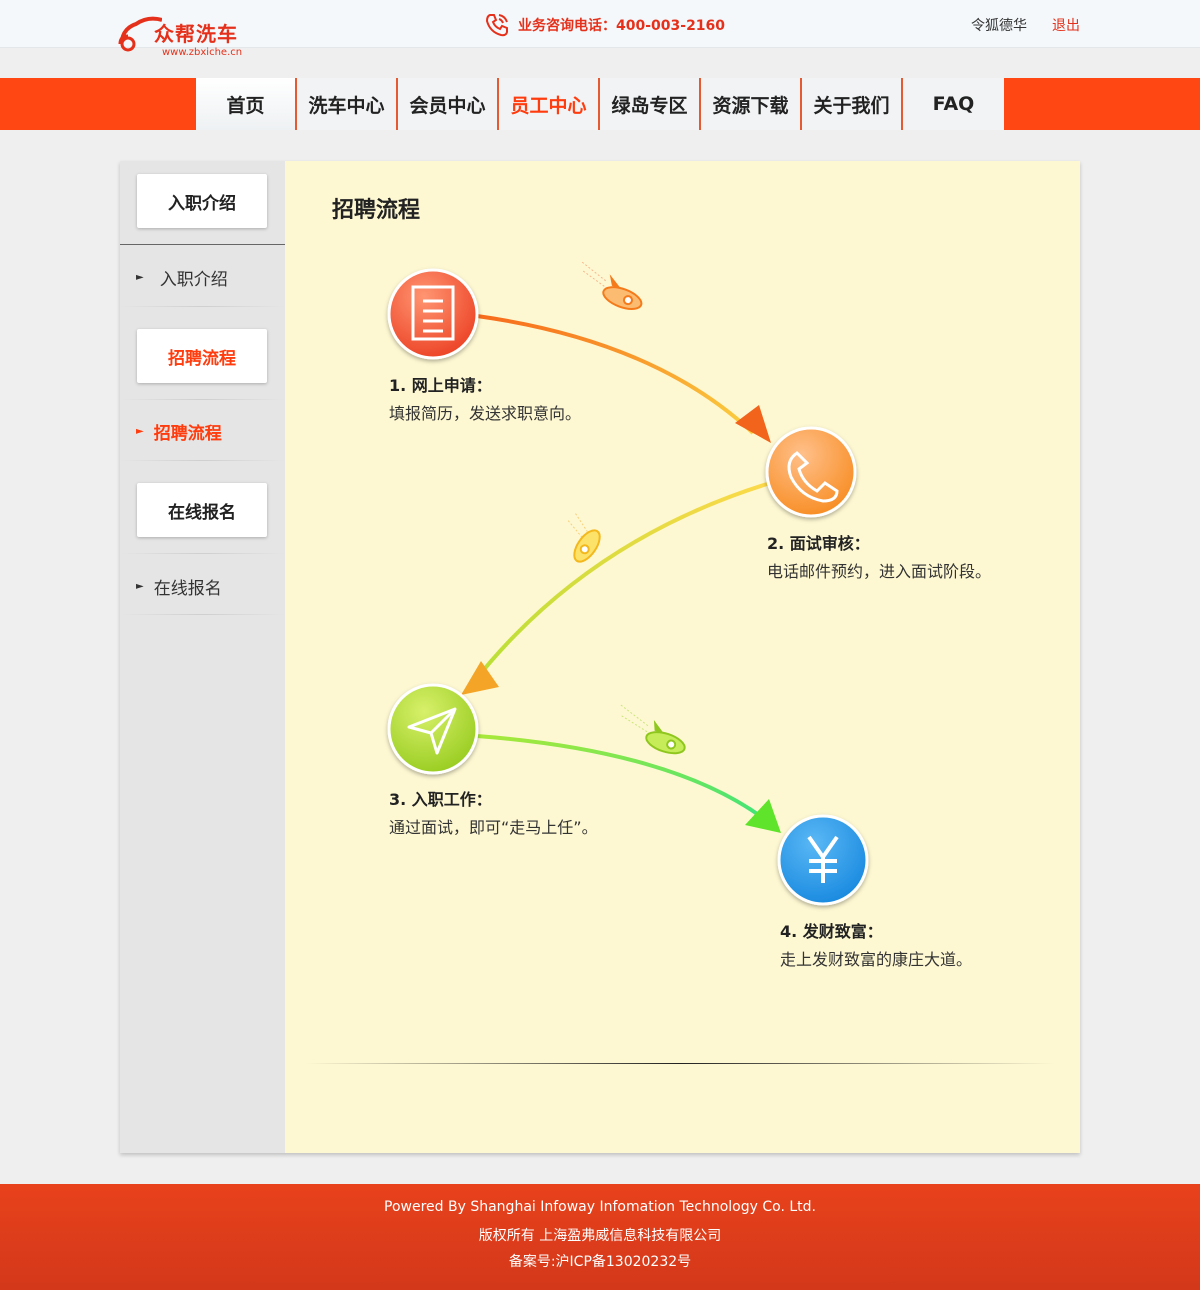 This screenshot has height=1290, width=1200. What do you see at coordinates (347, 104) in the screenshot?
I see `nav-item-1: 洗车中心` at bounding box center [347, 104].